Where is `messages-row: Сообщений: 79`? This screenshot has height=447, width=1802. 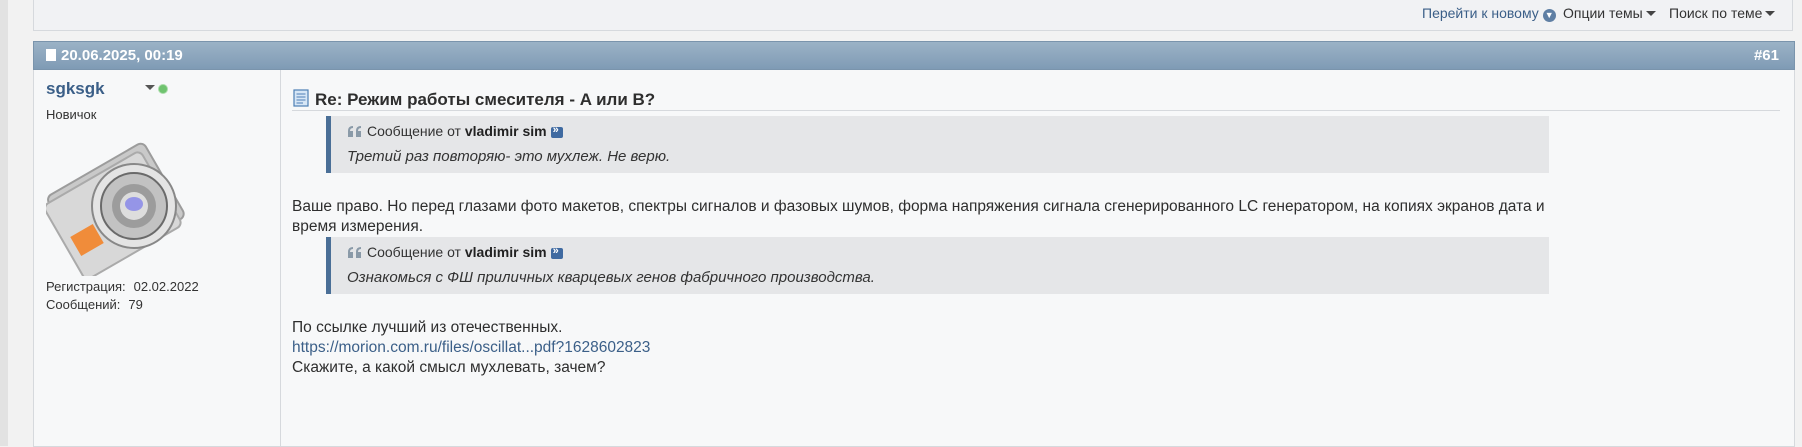 messages-row: Сообщений: 79 is located at coordinates (122, 304).